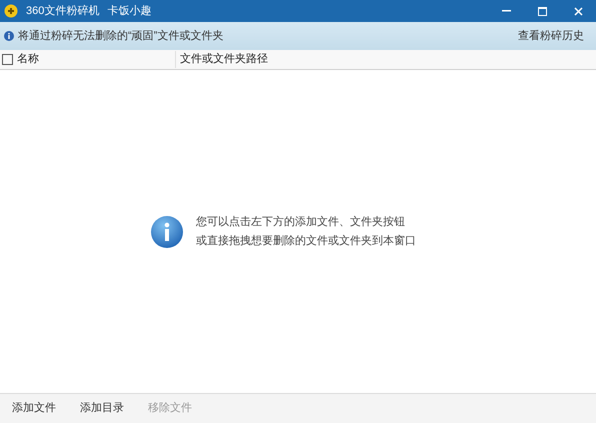 The image size is (596, 423). I want to click on window-title: 360文件粉碎机, so click(63, 11).